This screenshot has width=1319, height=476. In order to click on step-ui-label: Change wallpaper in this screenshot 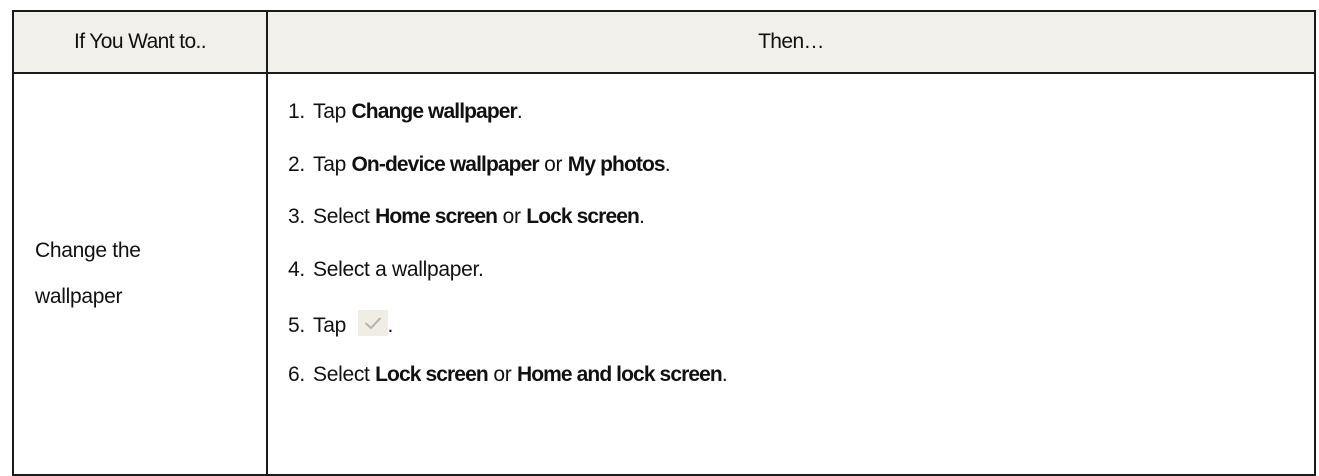, I will do `click(434, 111)`.